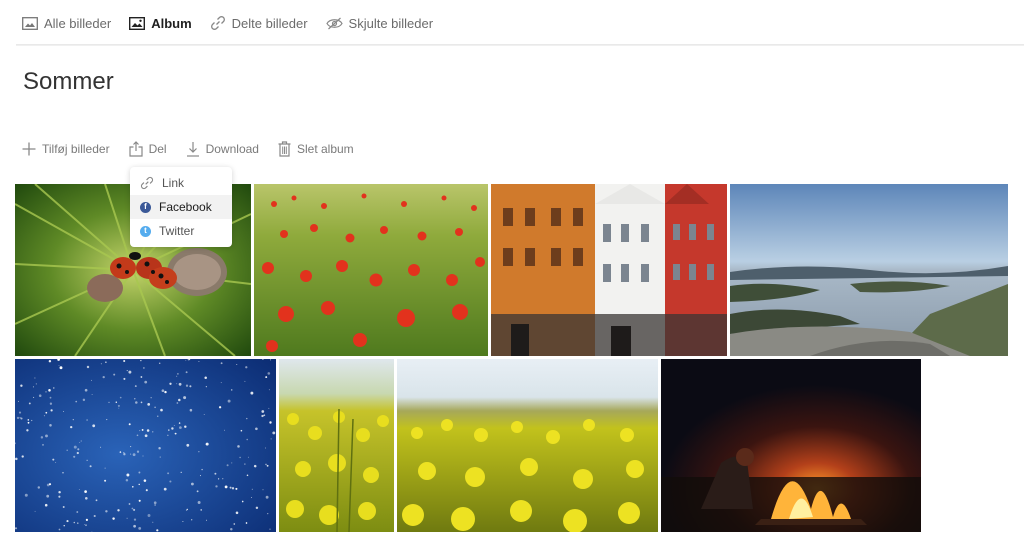  I want to click on delete-album-button: Slet album, so click(316, 149).